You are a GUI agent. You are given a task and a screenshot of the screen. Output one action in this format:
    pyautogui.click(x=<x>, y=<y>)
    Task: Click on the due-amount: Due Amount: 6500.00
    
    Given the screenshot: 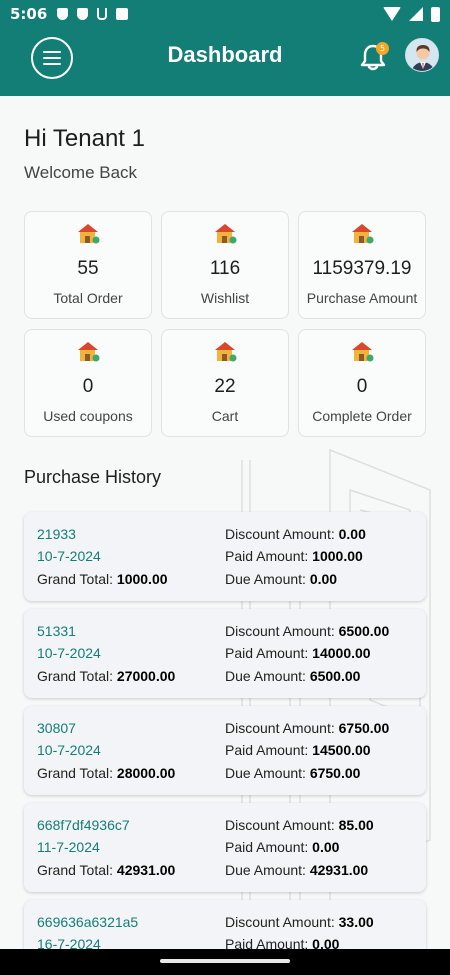 What is the action you would take?
    pyautogui.click(x=292, y=676)
    